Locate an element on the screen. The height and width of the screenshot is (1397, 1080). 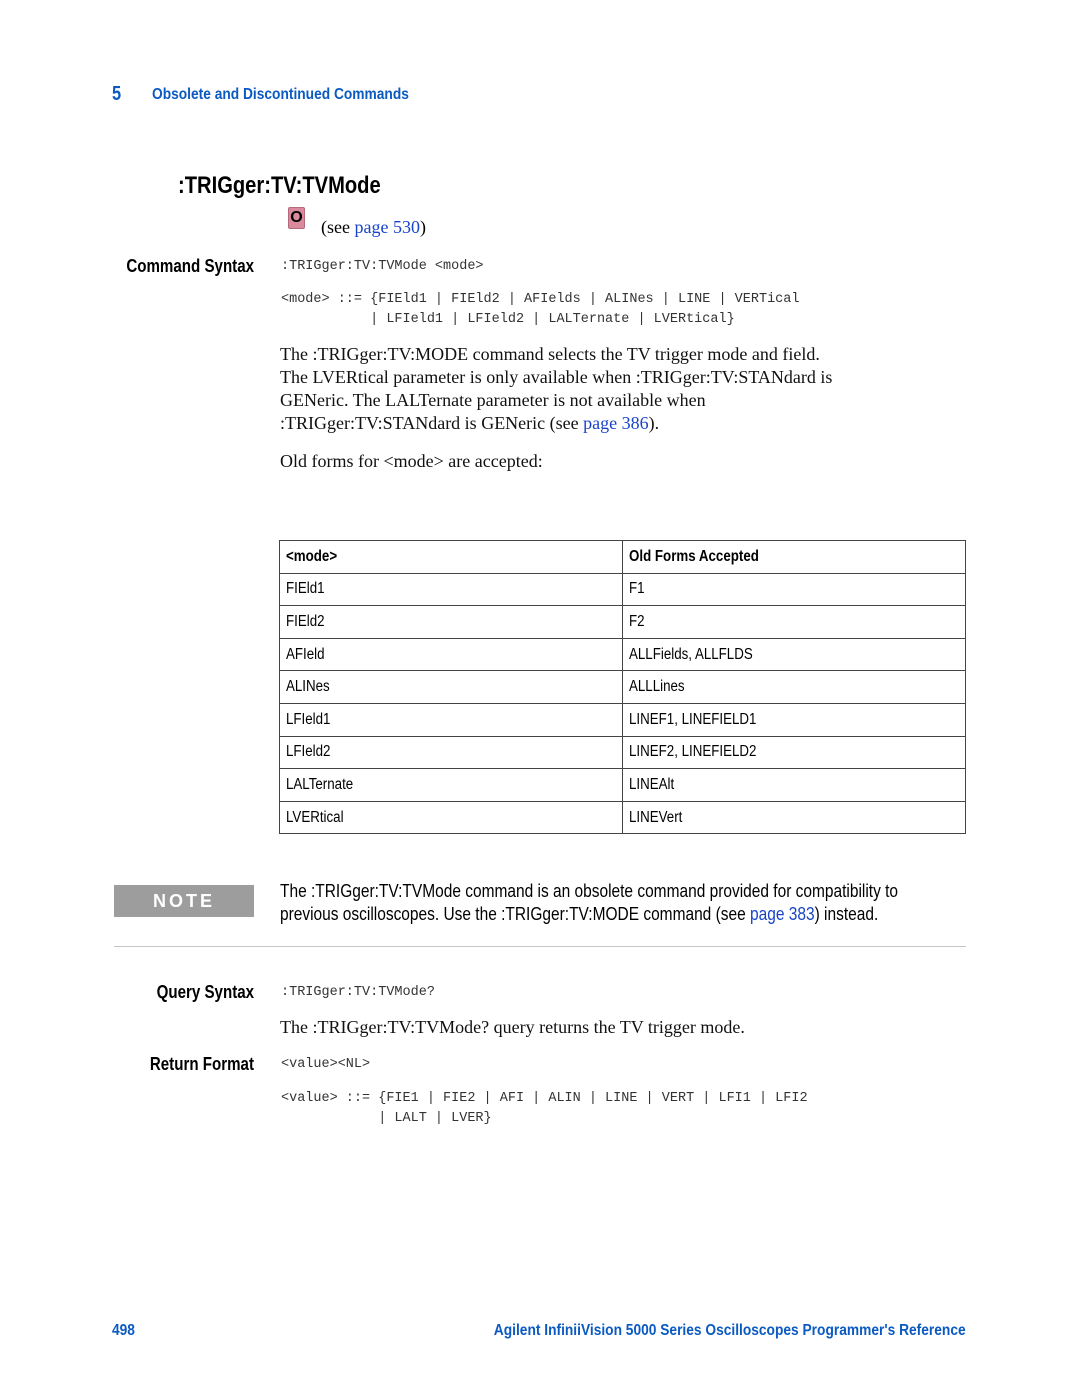
header-old-forms: Old Forms Accepted is located at coordinates (794, 557).